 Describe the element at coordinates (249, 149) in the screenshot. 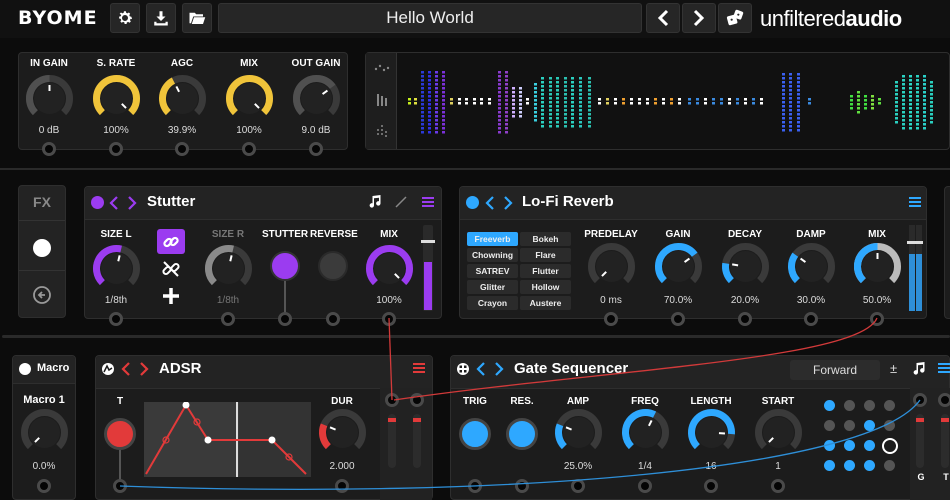

I see `mix-jack` at that location.